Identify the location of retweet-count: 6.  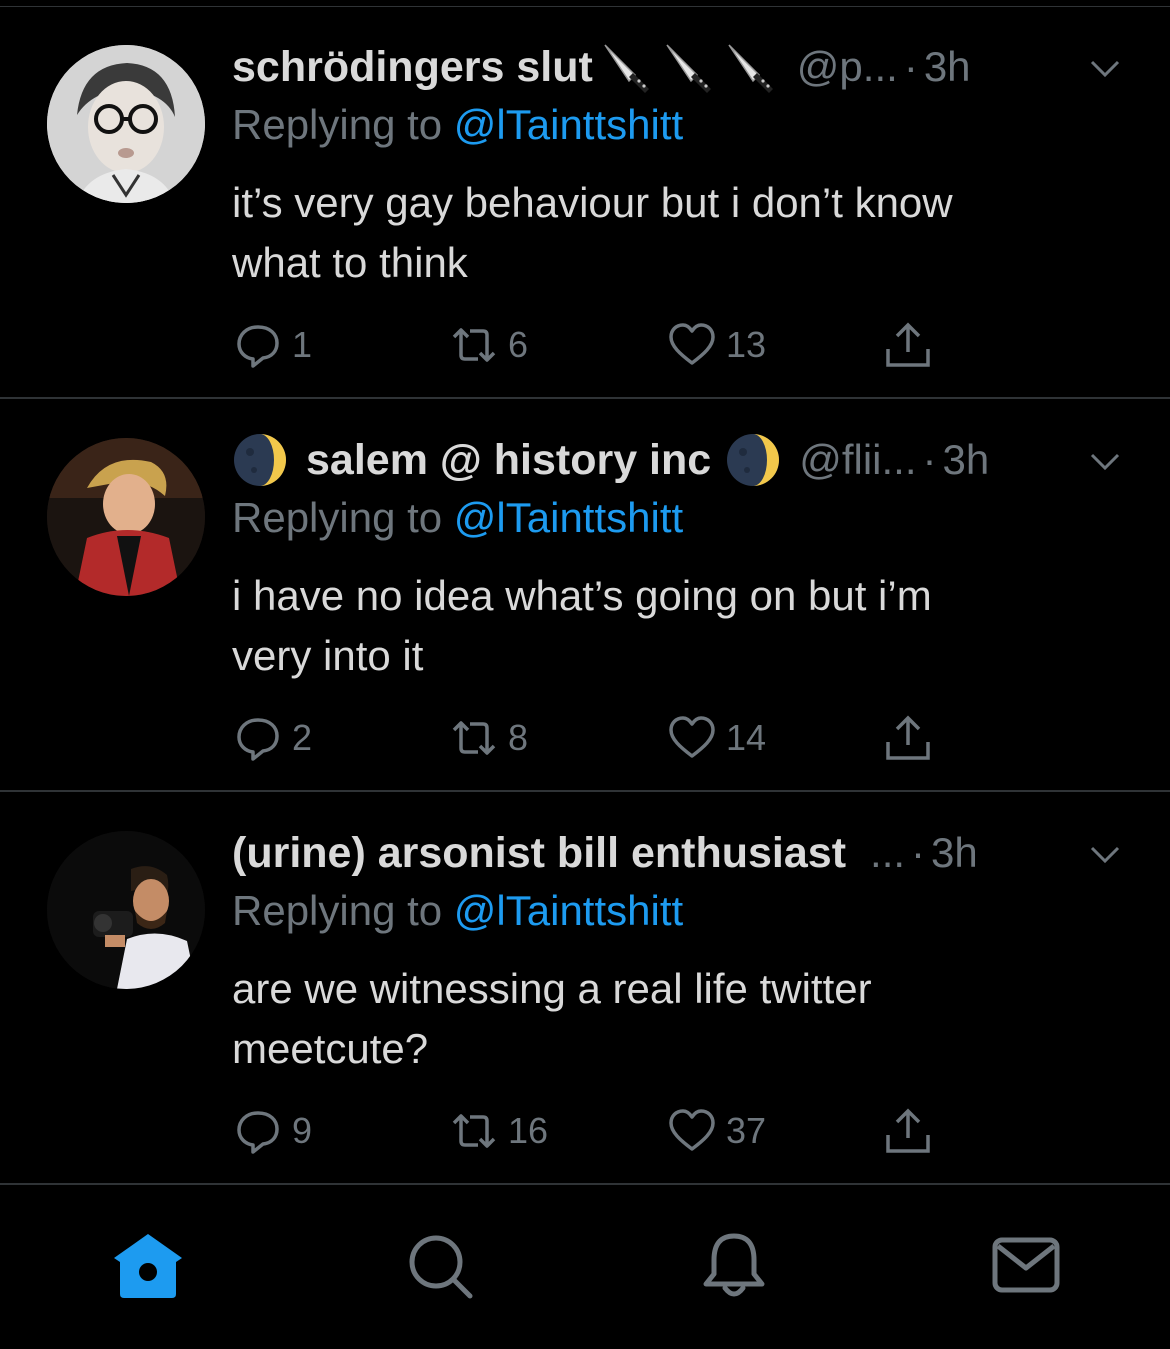
(518, 344).